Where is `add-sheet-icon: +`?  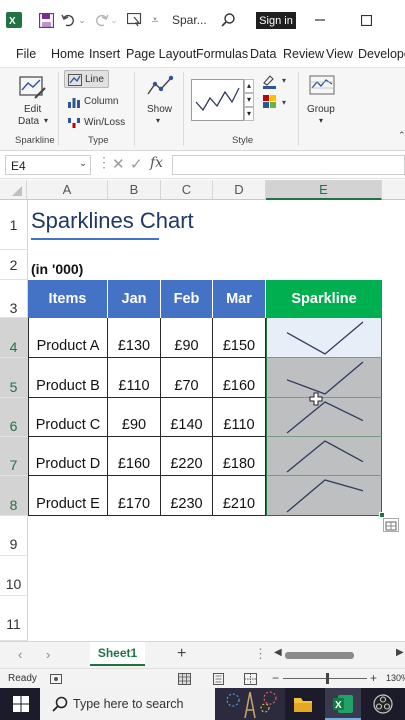
add-sheet-icon: + is located at coordinates (181, 654).